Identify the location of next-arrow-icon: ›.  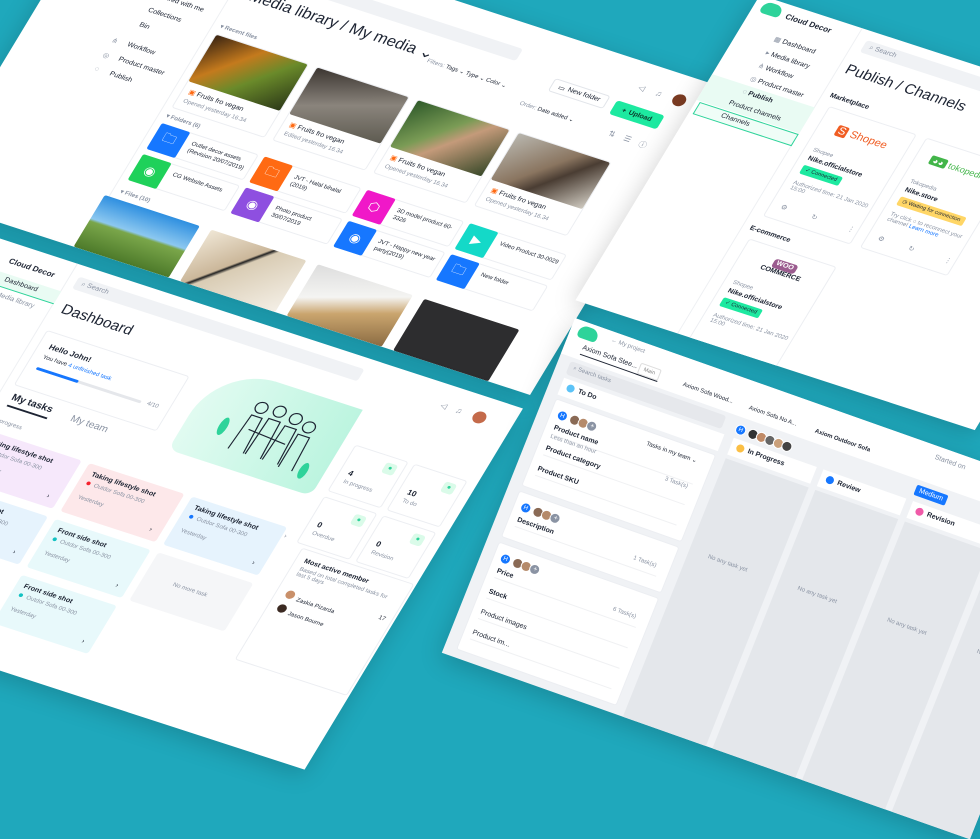
(285, 536).